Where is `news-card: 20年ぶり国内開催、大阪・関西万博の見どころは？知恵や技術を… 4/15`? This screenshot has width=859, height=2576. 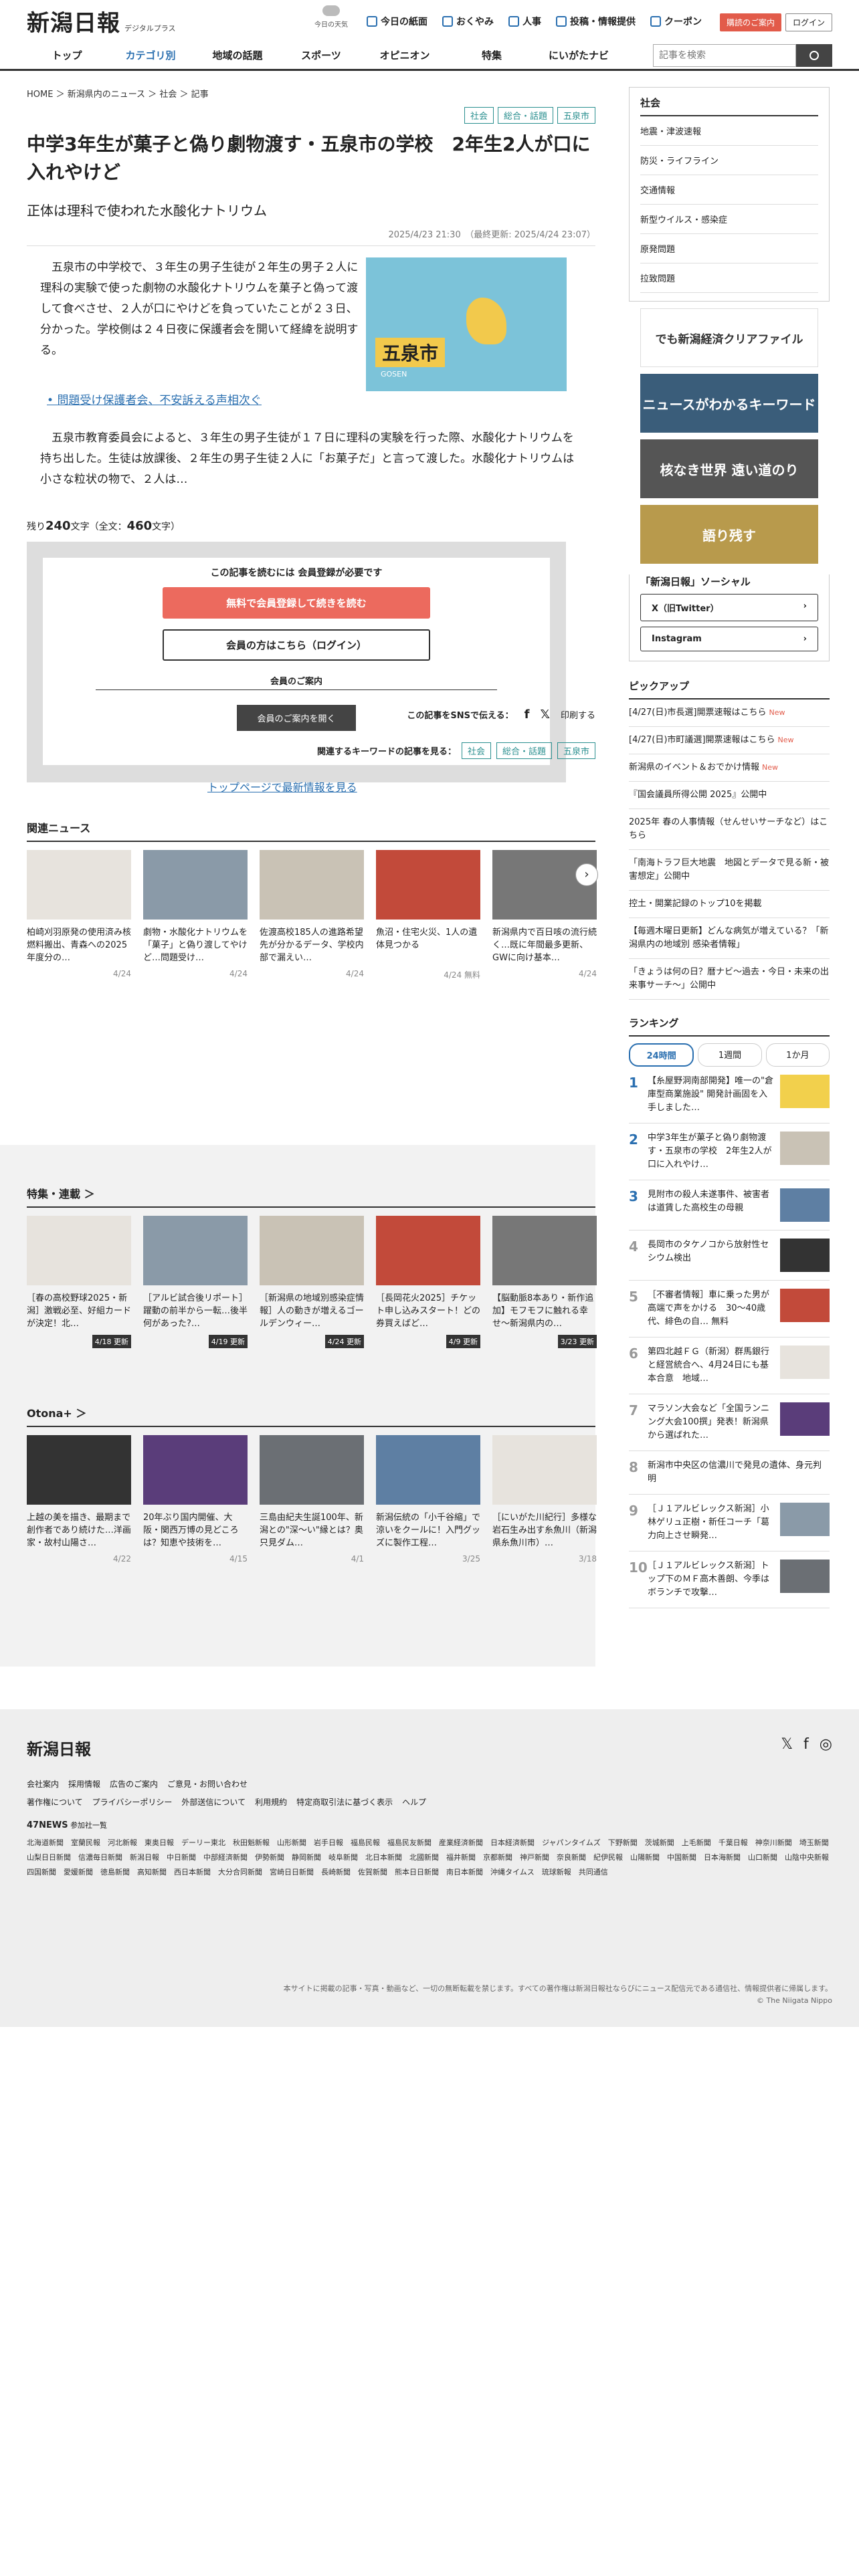 news-card: 20年ぶり国内開催、大阪・関西万博の見どころは？知恵や技術を… 4/15 is located at coordinates (196, 1499).